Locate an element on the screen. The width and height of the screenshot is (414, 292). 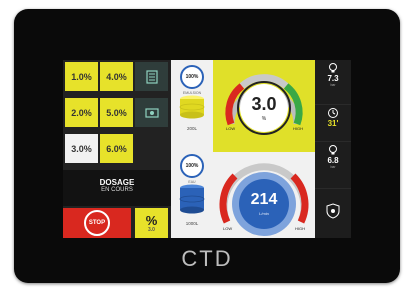
pressure-bottom-unit: bar is located at coordinates (333, 167).